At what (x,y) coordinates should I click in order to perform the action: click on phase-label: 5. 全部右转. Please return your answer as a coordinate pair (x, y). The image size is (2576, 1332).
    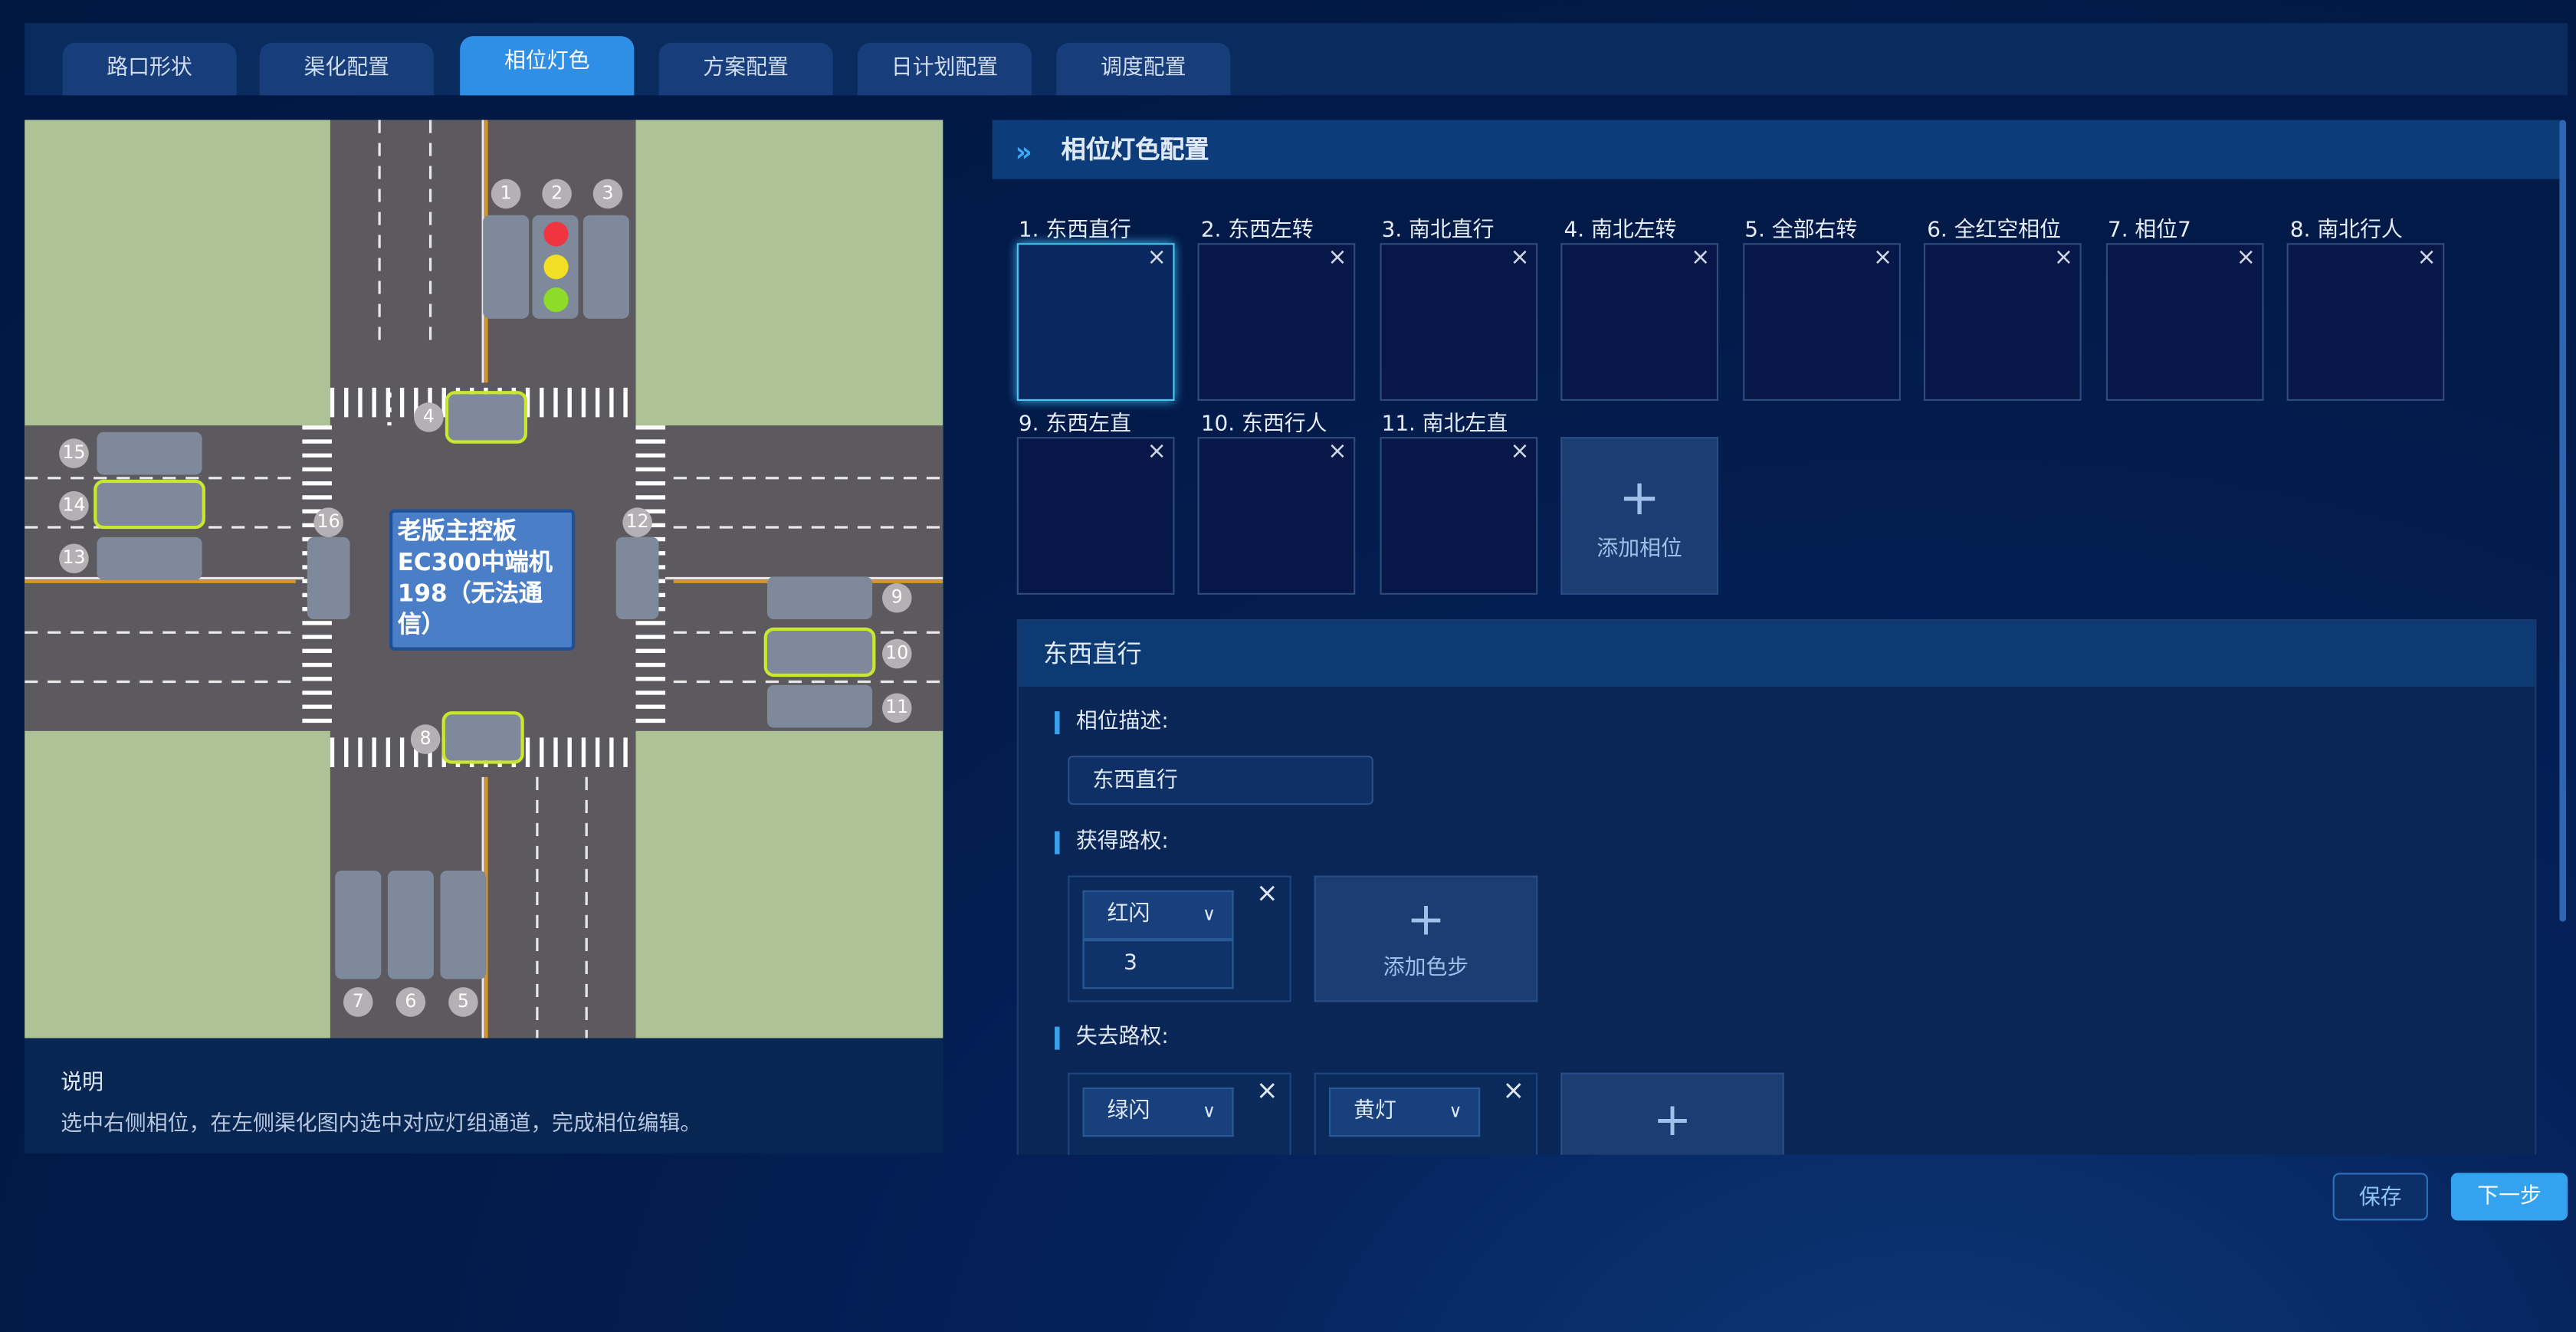
    Looking at the image, I should click on (1801, 231).